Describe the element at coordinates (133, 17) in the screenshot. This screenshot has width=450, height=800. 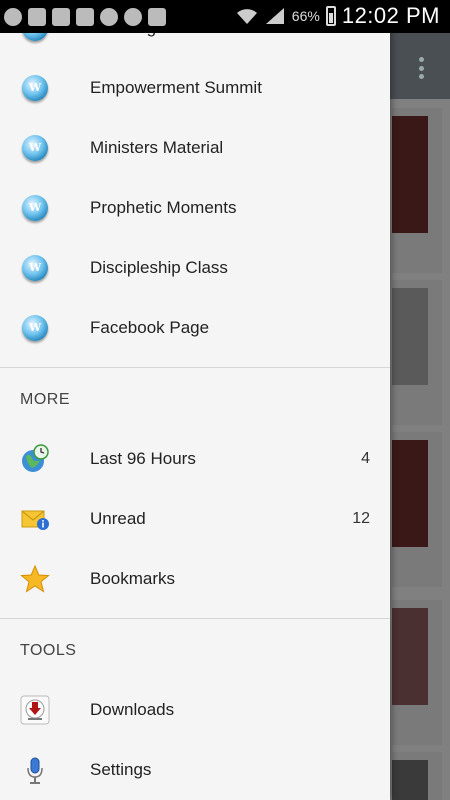
I see `zero-badge-icon` at that location.